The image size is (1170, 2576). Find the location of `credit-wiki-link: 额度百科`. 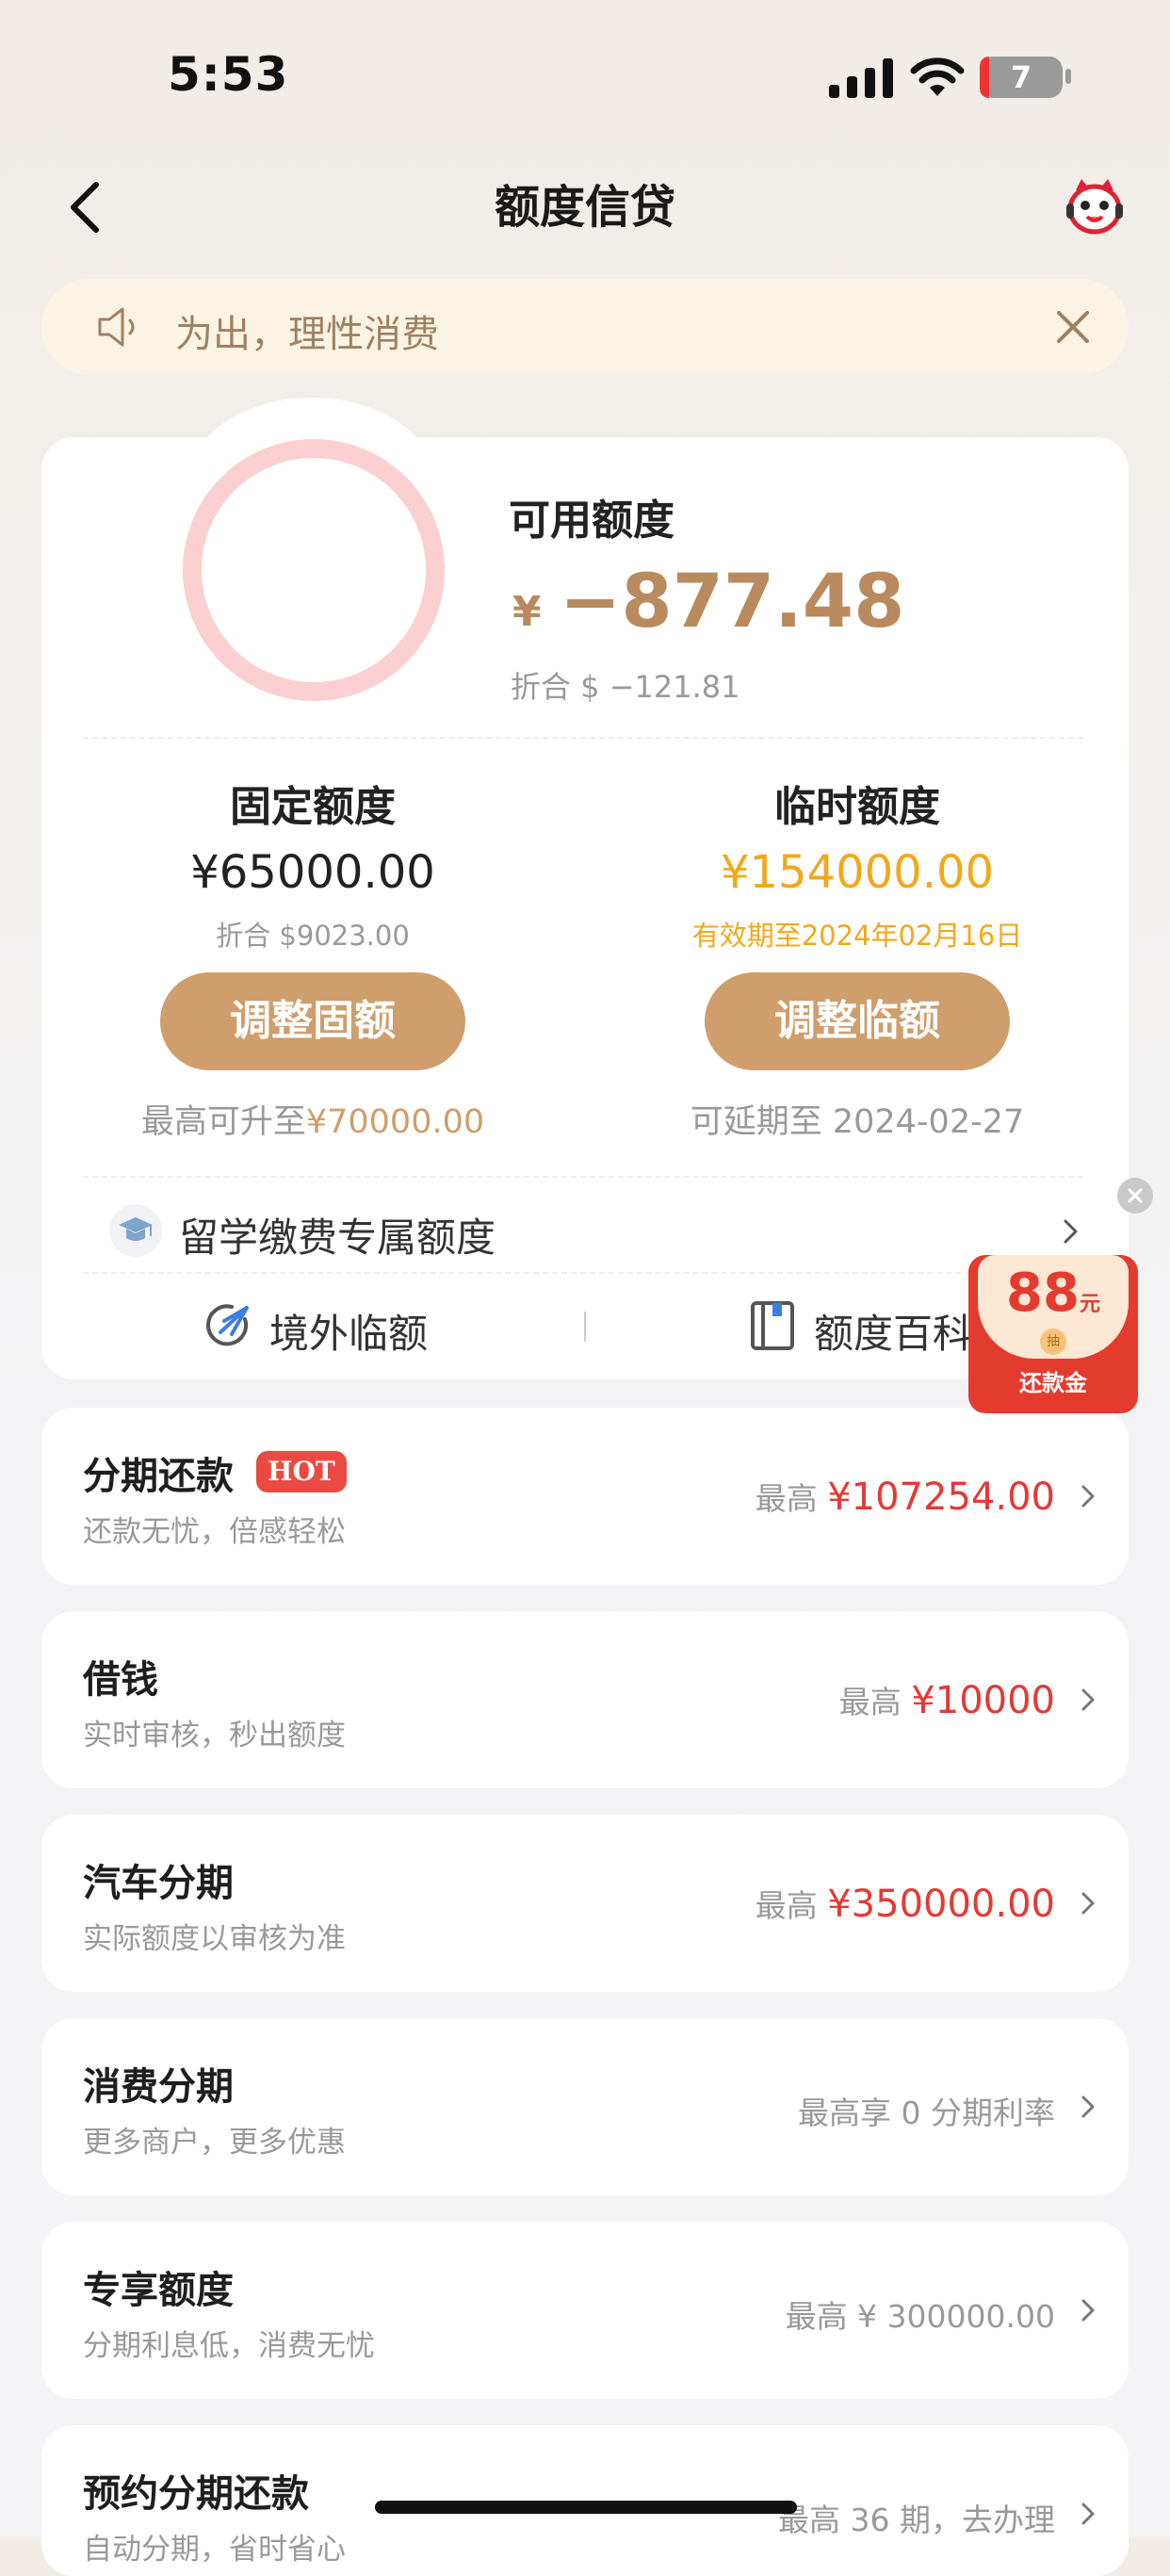

credit-wiki-link: 额度百科 is located at coordinates (893, 1331).